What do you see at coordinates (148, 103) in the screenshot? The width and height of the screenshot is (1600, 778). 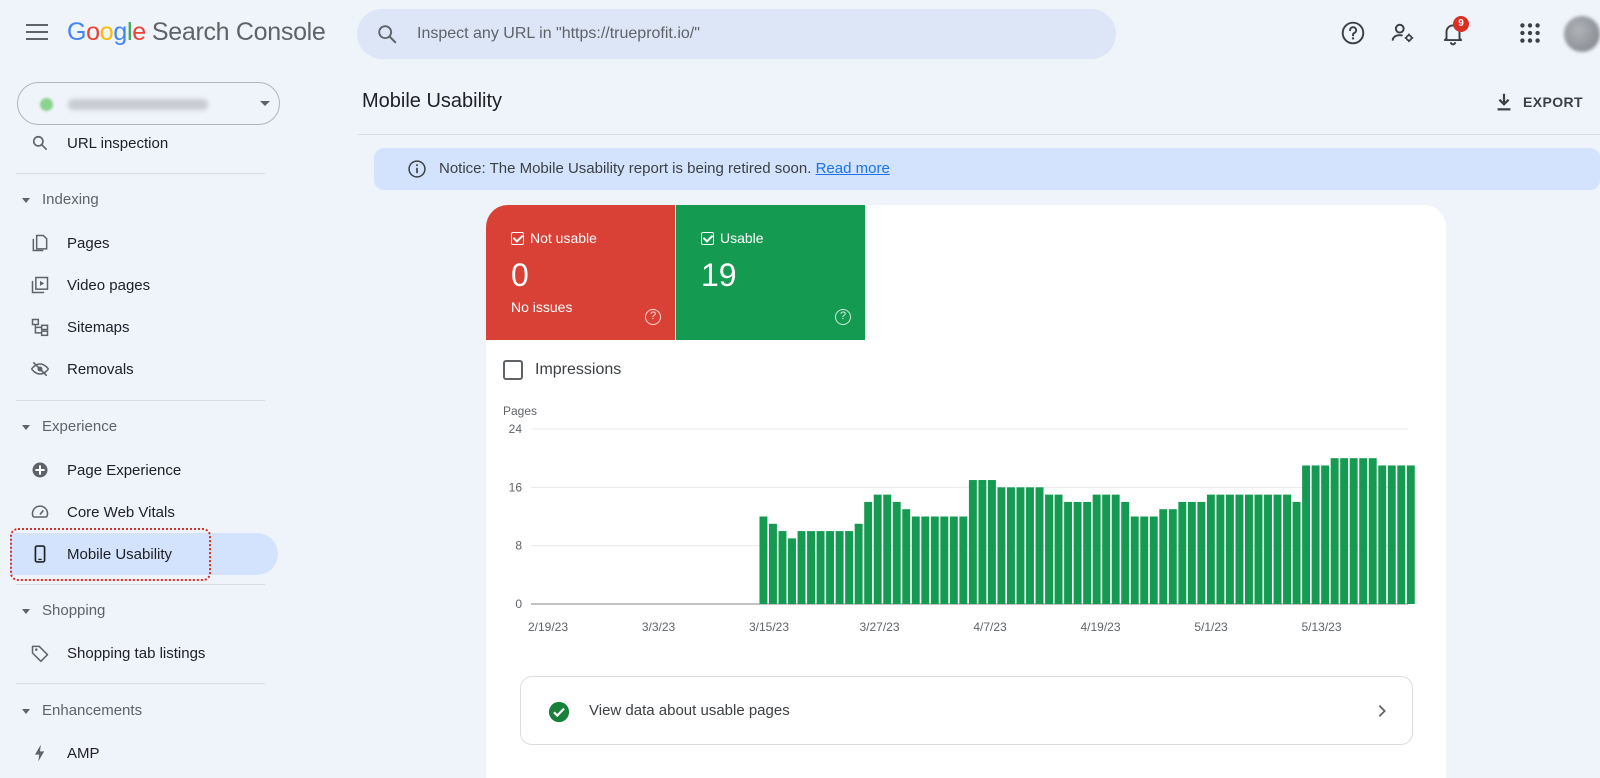 I see `property-selector` at bounding box center [148, 103].